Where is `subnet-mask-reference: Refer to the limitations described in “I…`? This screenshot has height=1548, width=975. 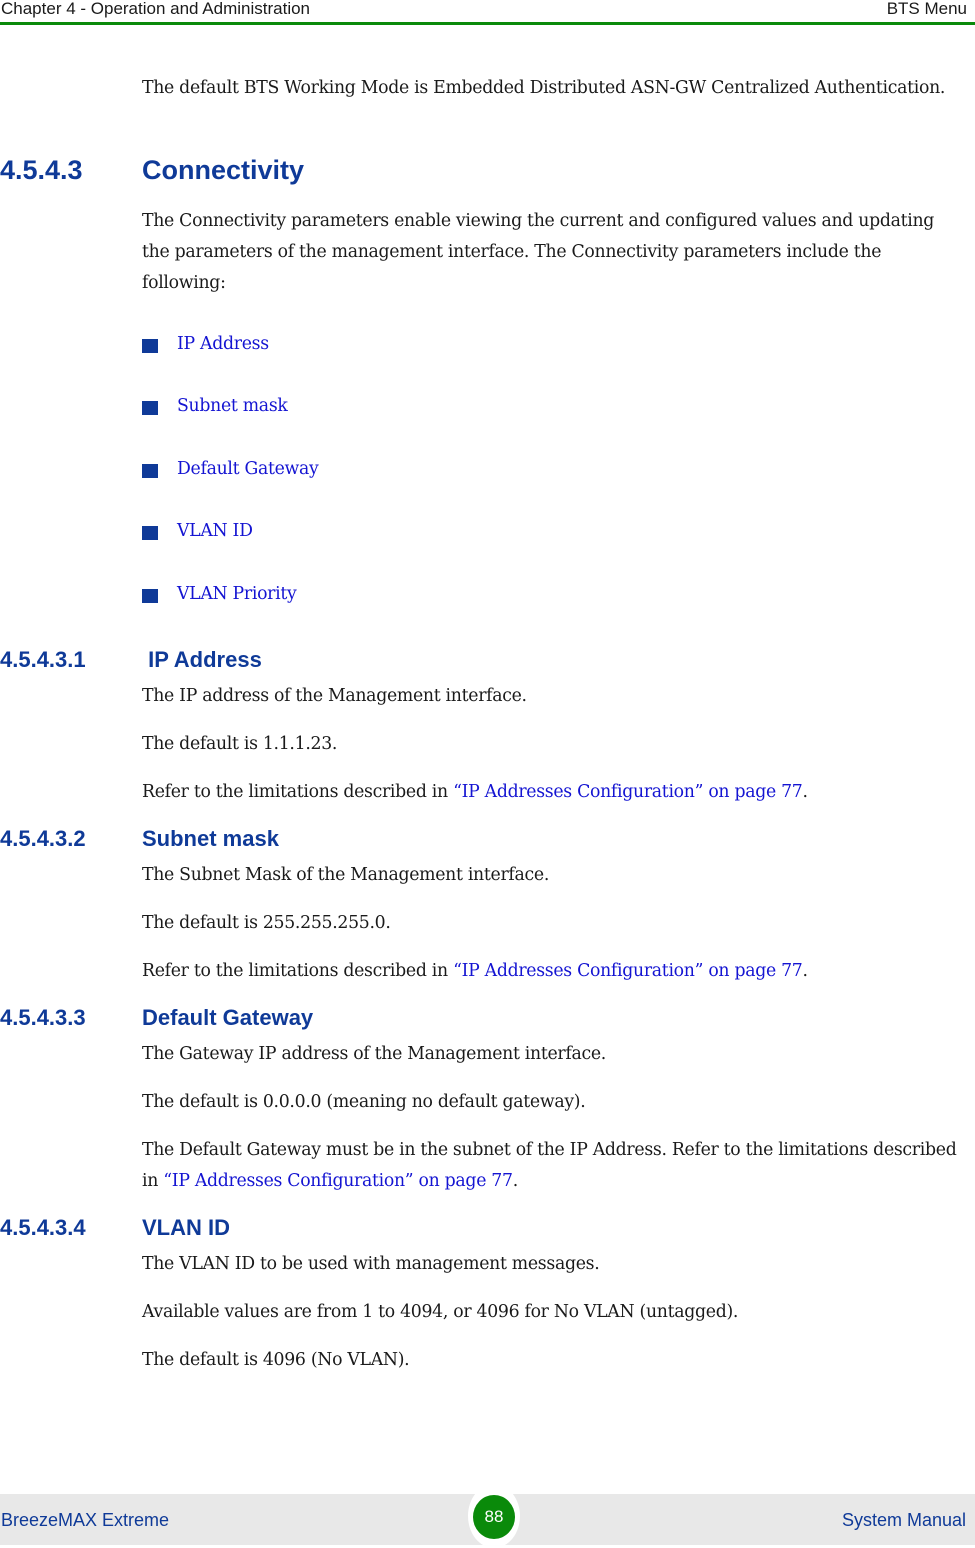 subnet-mask-reference: Refer to the limitations described in “I… is located at coordinates (552, 971).